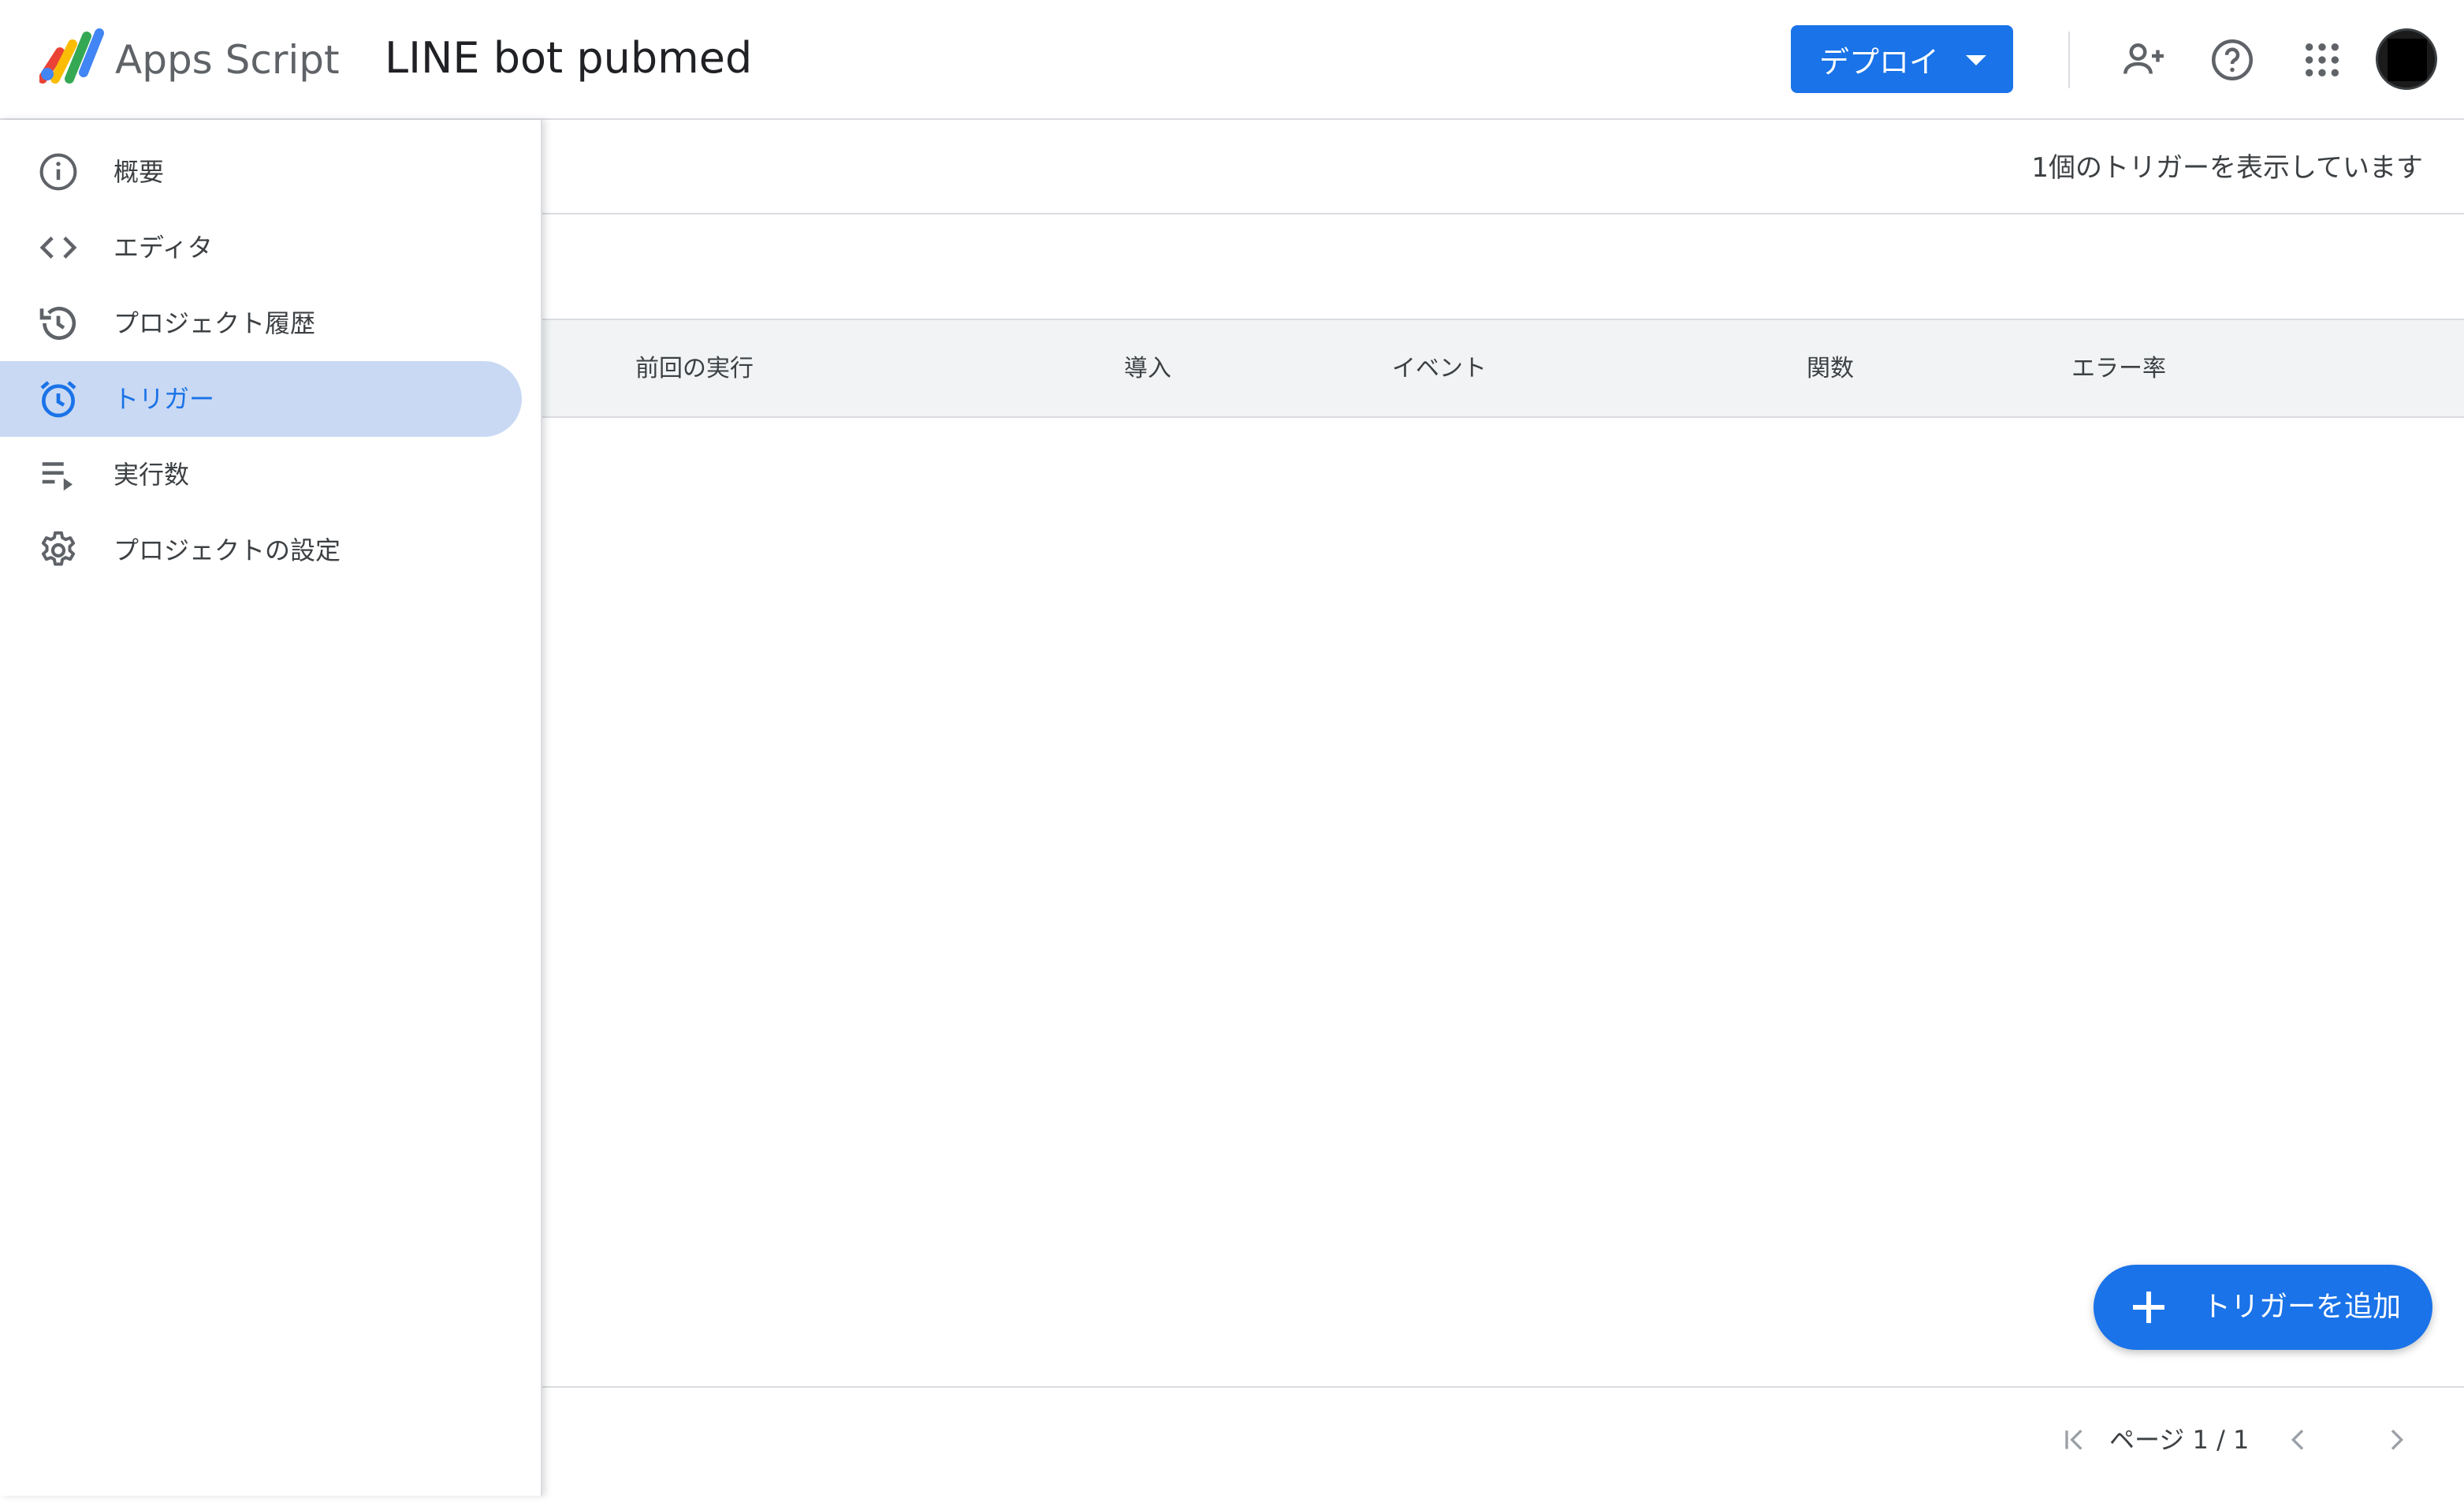  What do you see at coordinates (228, 550) in the screenshot?
I see `sidebar-item-label: プロジェクトの設定` at bounding box center [228, 550].